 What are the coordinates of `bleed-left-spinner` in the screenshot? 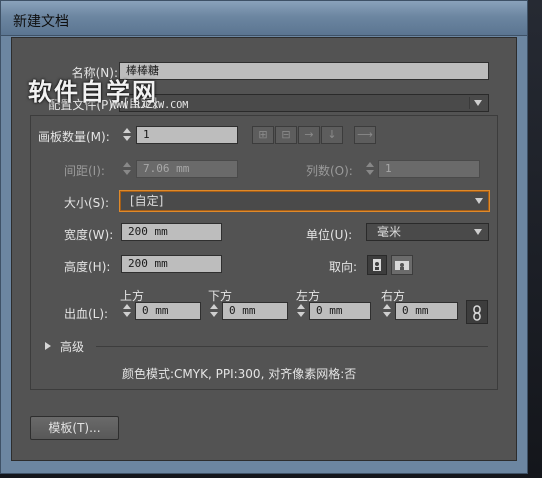 It's located at (301, 311).